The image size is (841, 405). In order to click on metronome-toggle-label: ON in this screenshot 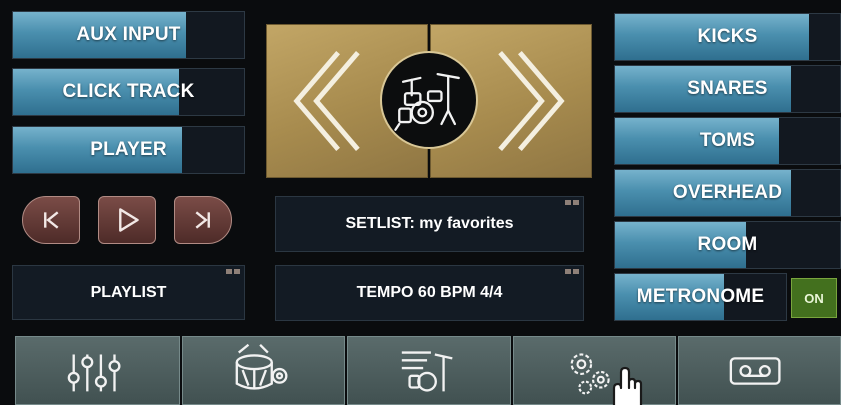, I will do `click(814, 298)`.